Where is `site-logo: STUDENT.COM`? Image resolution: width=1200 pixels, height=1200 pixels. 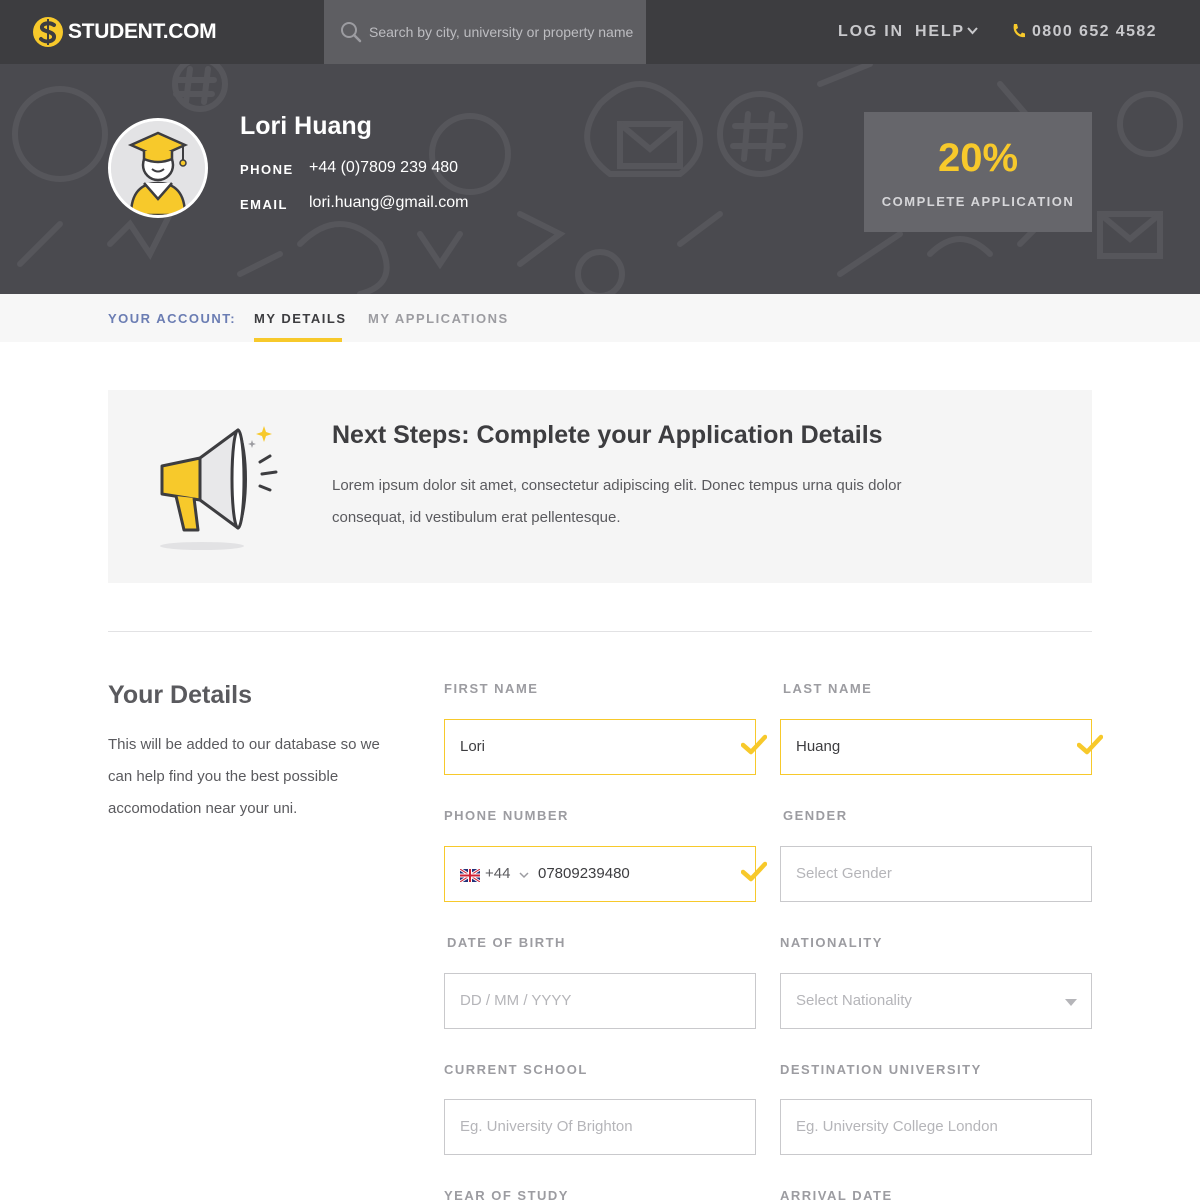 site-logo: STUDENT.COM is located at coordinates (124, 32).